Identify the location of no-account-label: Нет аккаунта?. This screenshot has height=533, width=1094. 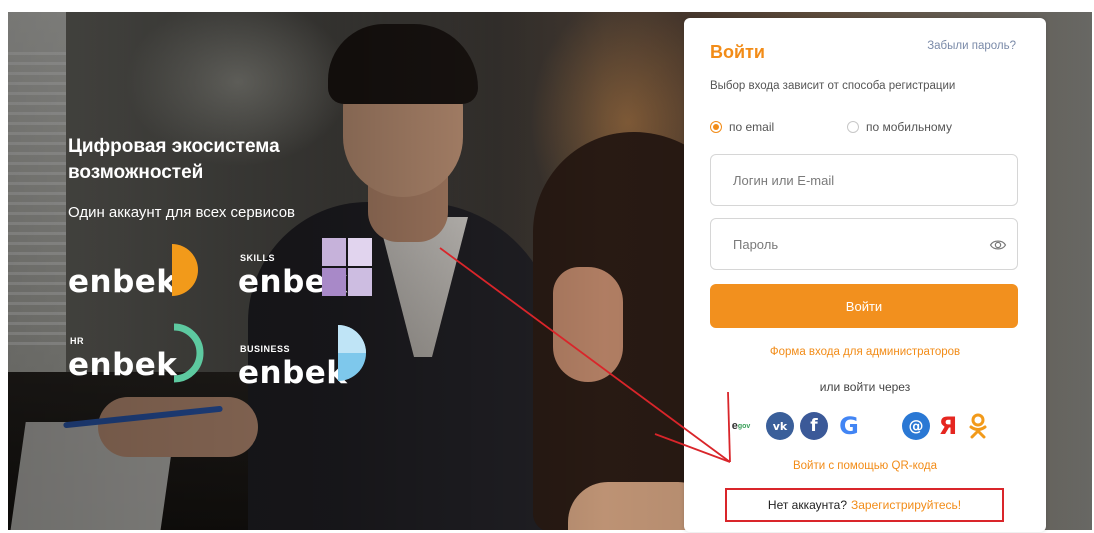
(807, 505).